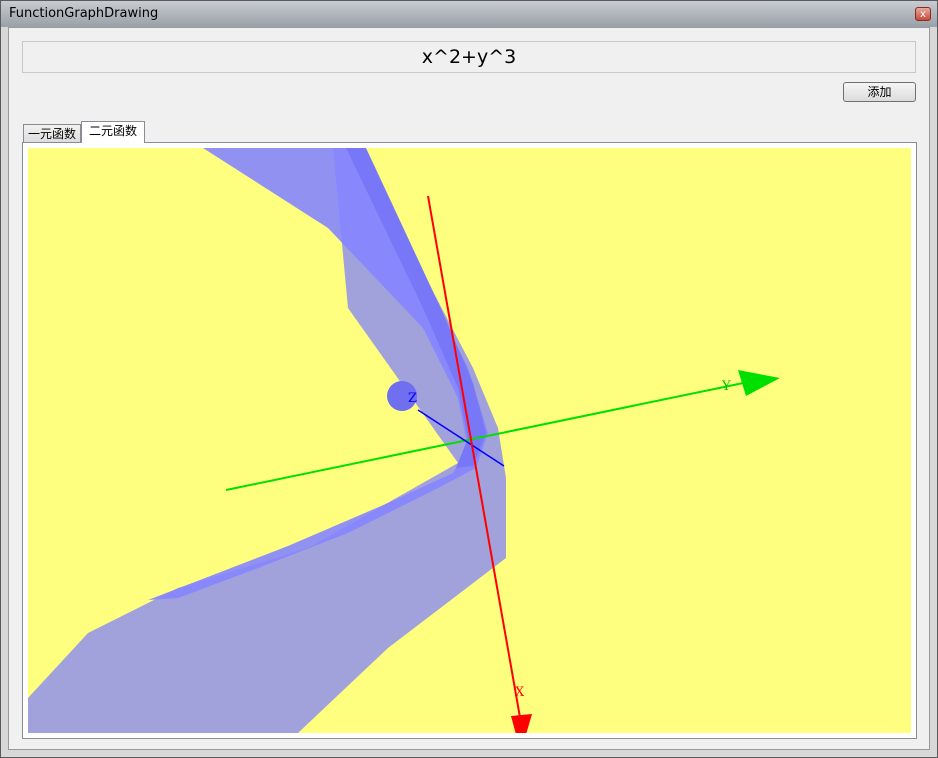 Image resolution: width=938 pixels, height=758 pixels. What do you see at coordinates (521, 723) in the screenshot?
I see `x-axis-arrow` at bounding box center [521, 723].